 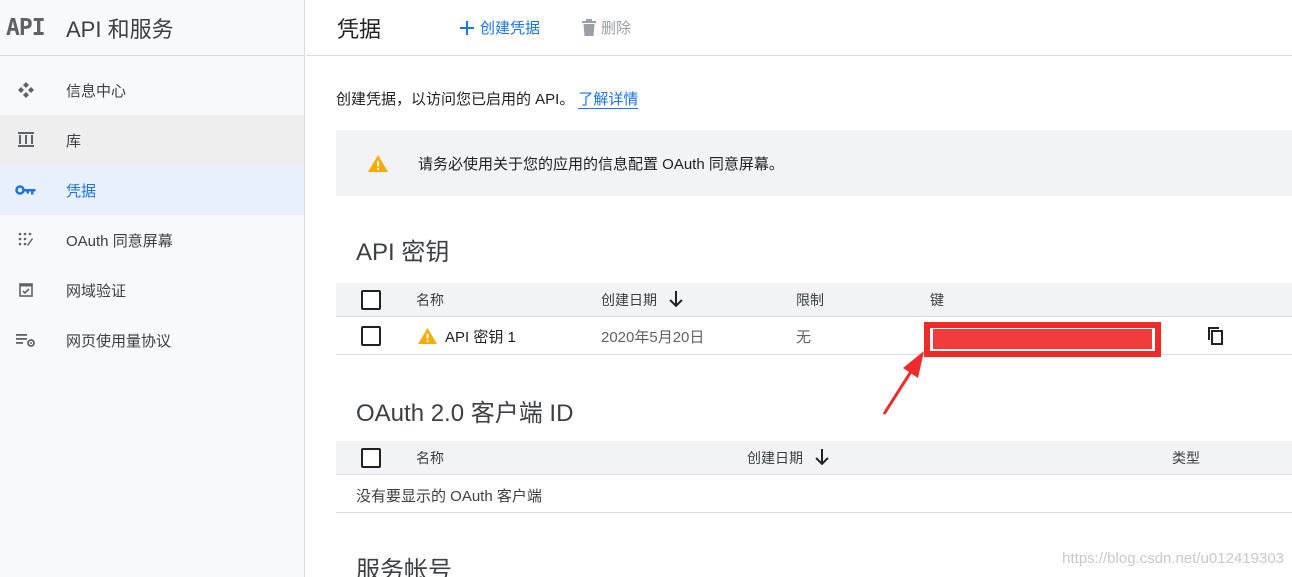 What do you see at coordinates (33, 190) in the screenshot?
I see `key-icon` at bounding box center [33, 190].